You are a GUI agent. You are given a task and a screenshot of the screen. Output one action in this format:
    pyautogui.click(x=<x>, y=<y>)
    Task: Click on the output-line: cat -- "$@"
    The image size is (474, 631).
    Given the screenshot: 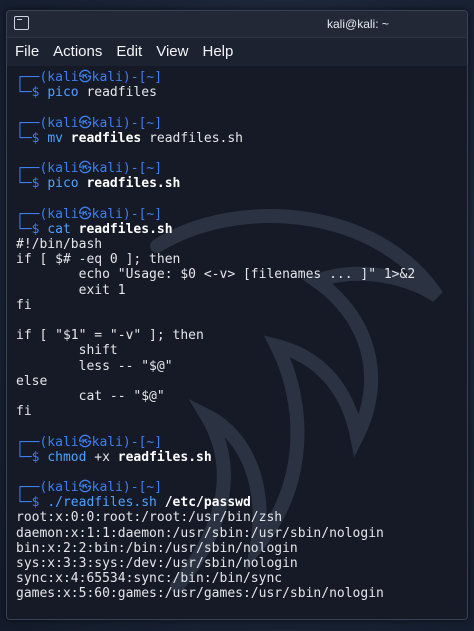 What is the action you would take?
    pyautogui.click(x=90, y=396)
    